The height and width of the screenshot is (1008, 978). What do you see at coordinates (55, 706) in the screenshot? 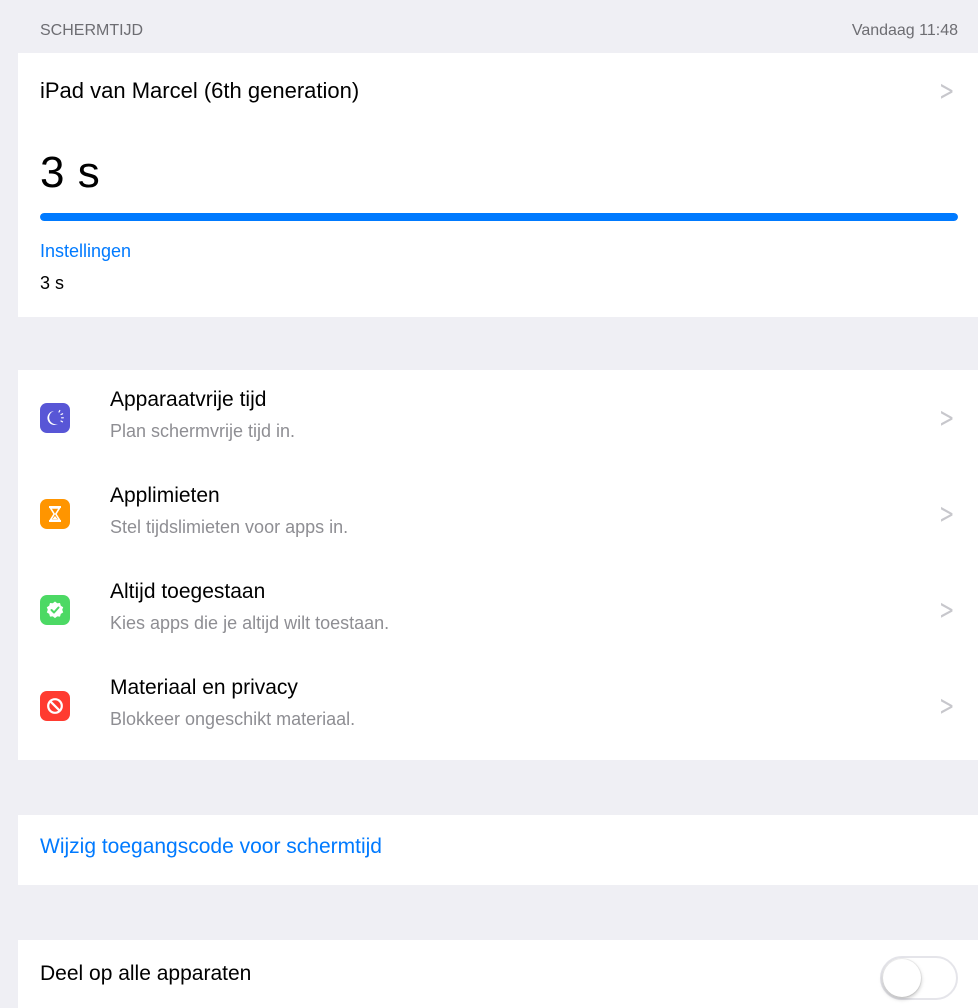
I see `restriction-icon` at bounding box center [55, 706].